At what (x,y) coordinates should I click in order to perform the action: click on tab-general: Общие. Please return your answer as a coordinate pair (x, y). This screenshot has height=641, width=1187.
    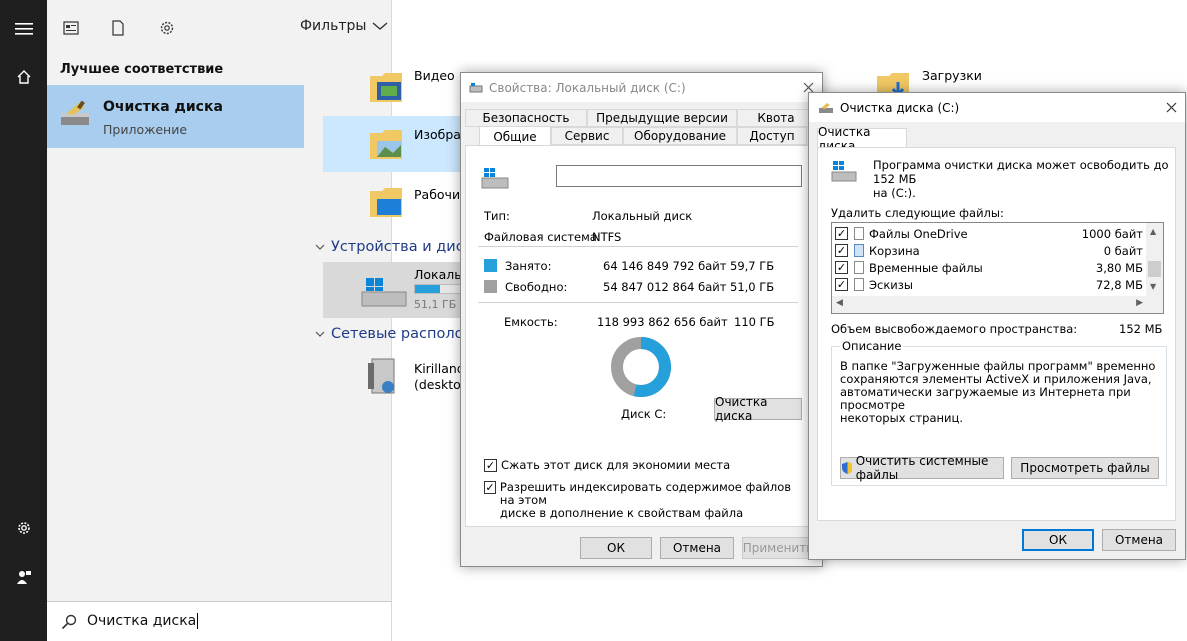
    Looking at the image, I should click on (515, 136).